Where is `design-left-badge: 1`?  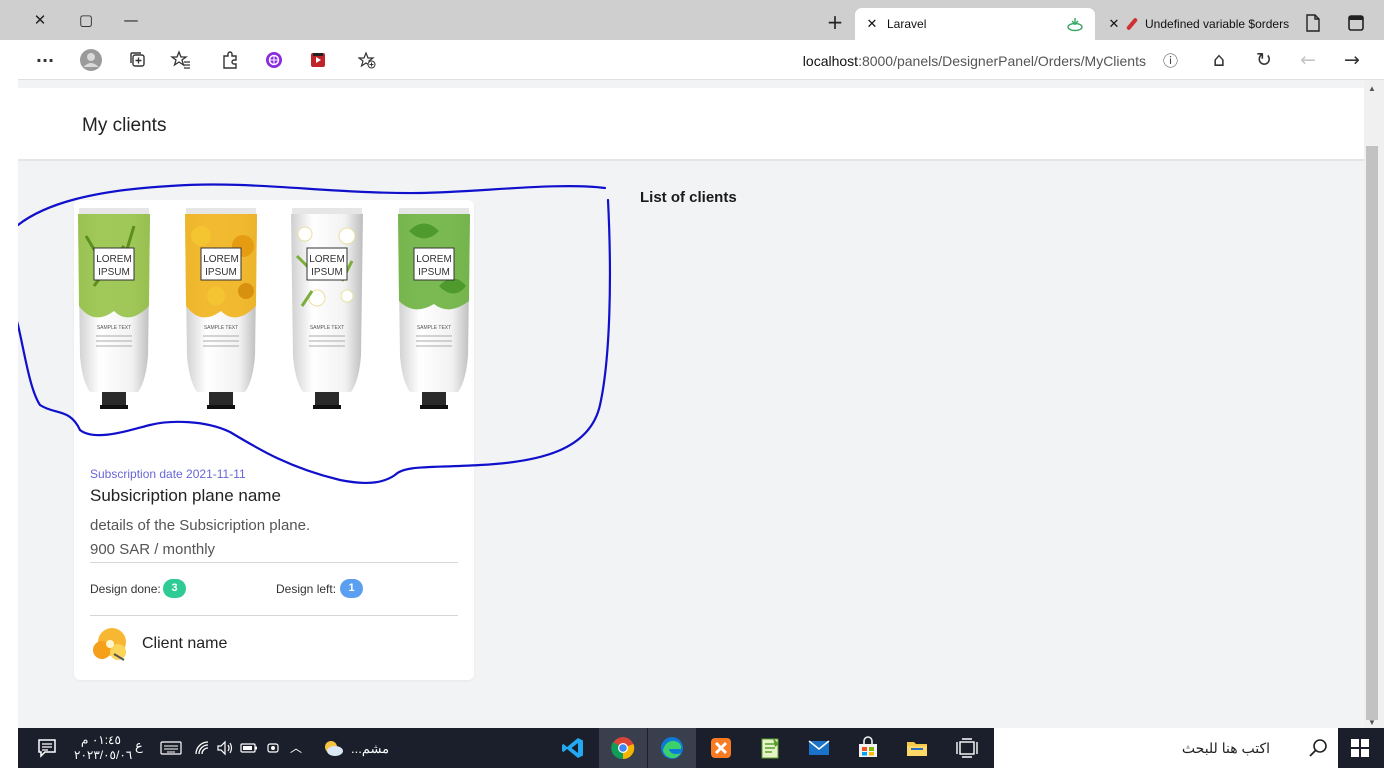
design-left-badge: 1 is located at coordinates (351, 588).